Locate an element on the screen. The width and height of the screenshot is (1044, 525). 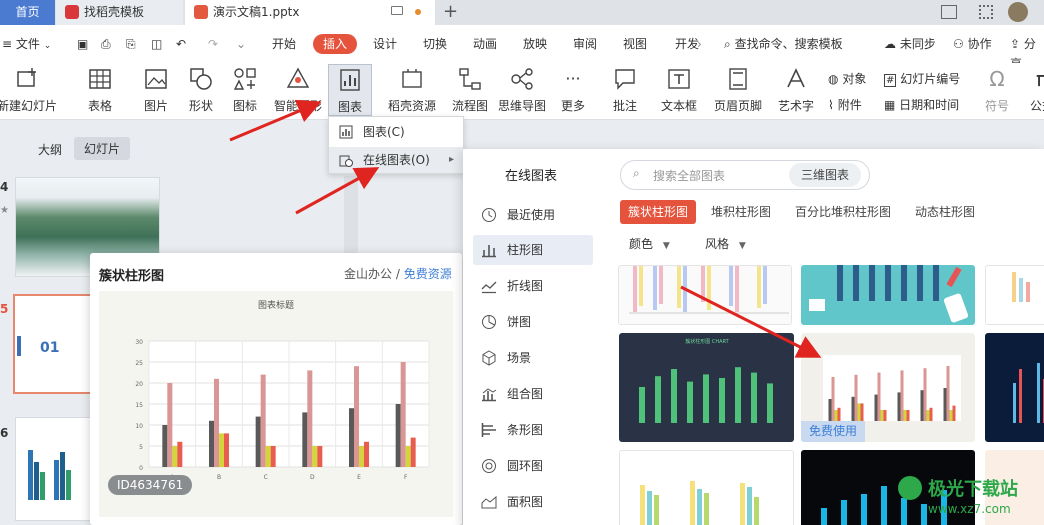
category-recent: 最近使用 is located at coordinates (533, 215).